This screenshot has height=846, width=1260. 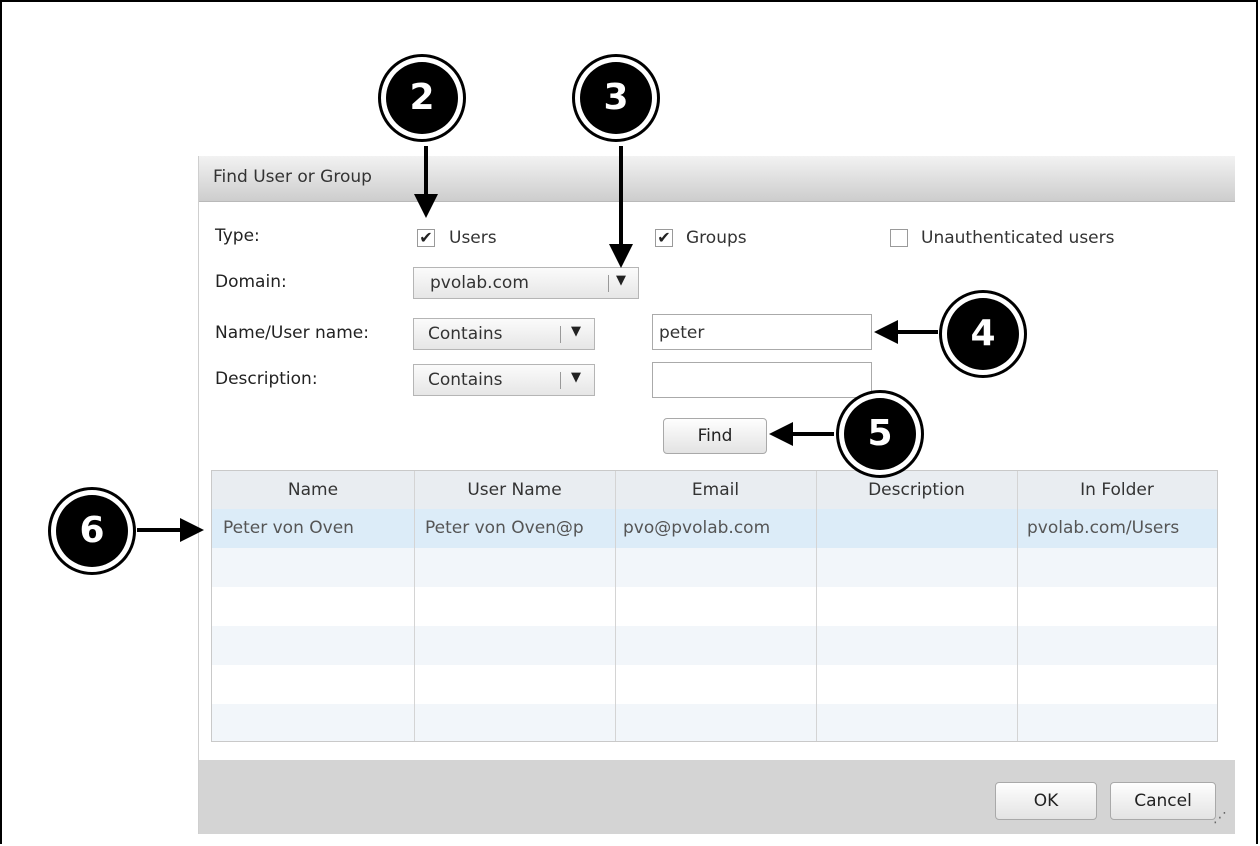 I want to click on callout-3: 3, so click(x=616, y=98).